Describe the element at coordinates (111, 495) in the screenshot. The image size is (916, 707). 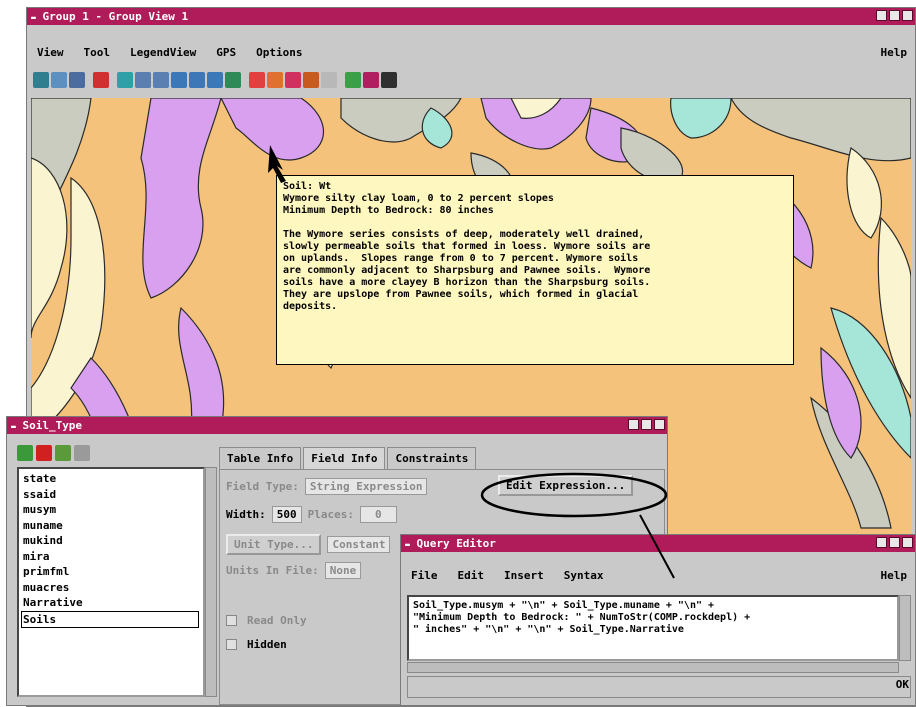
I see `field-item-ssaid: ssaid` at that location.